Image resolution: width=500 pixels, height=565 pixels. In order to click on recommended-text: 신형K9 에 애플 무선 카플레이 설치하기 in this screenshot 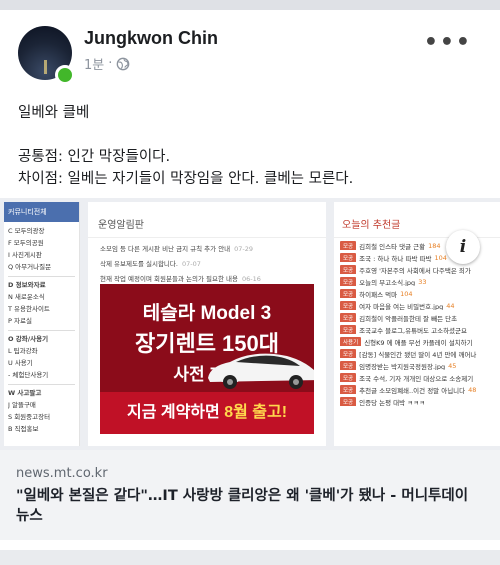, I will do `click(418, 342)`.